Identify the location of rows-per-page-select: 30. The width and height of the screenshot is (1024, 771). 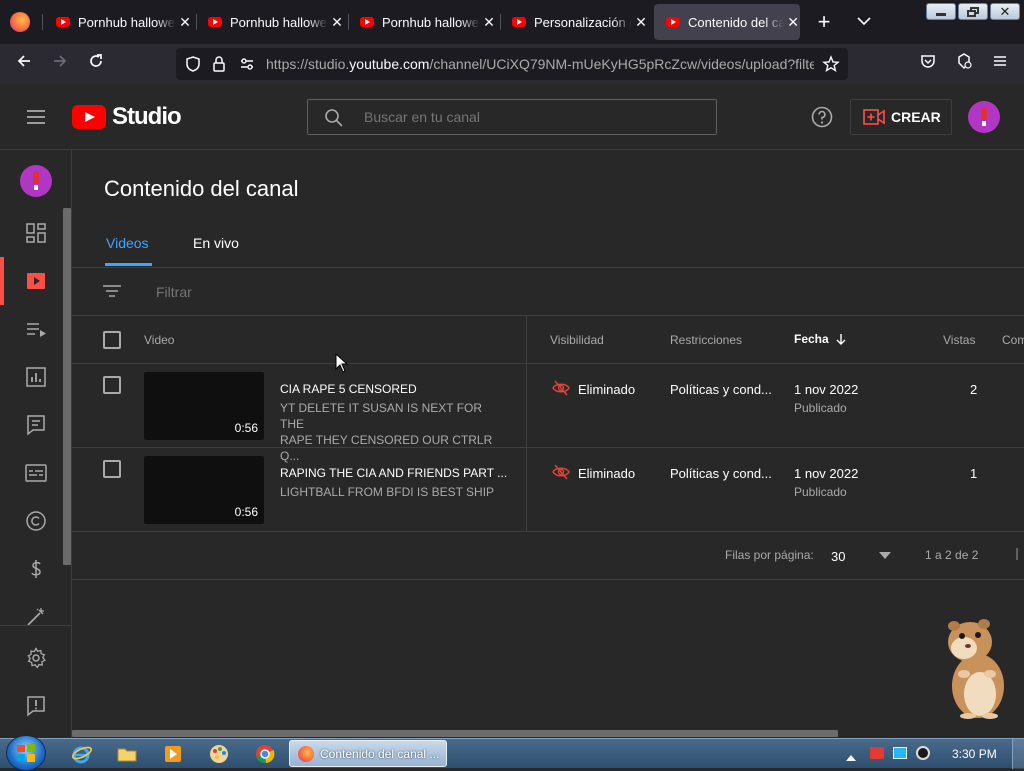
(862, 556).